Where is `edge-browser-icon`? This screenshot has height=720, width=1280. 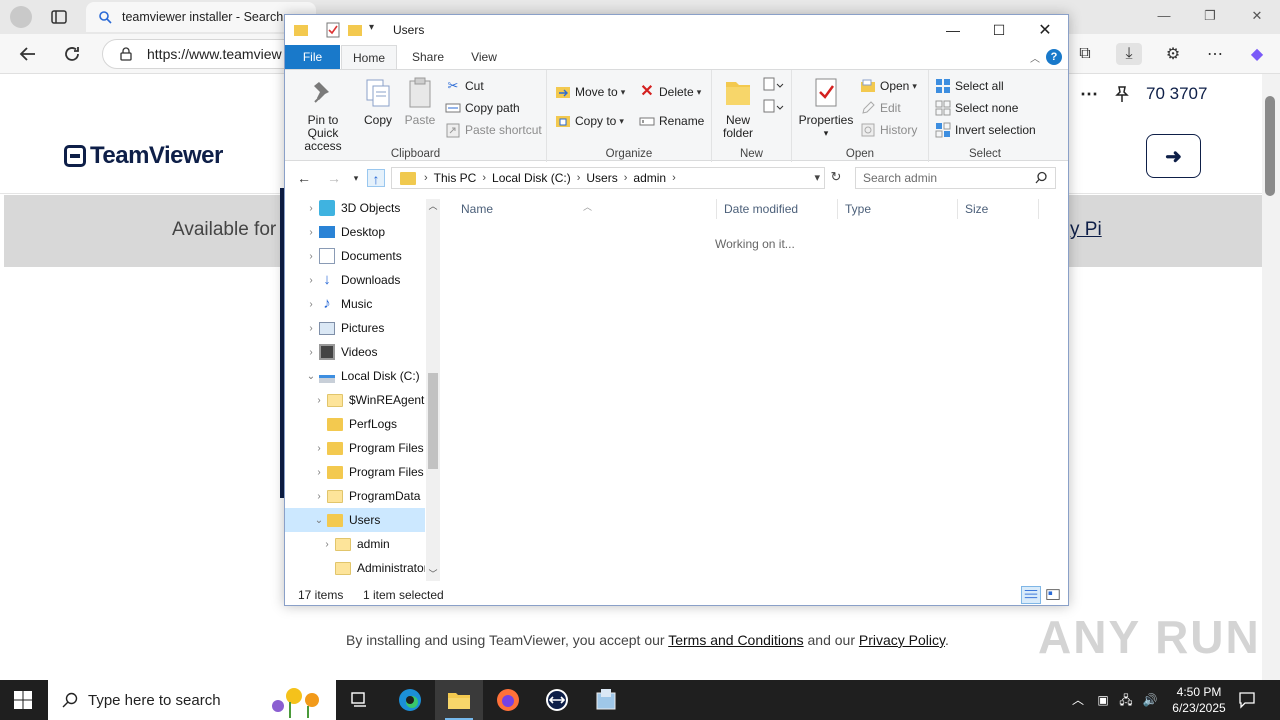
edge-browser-icon is located at coordinates (410, 700).